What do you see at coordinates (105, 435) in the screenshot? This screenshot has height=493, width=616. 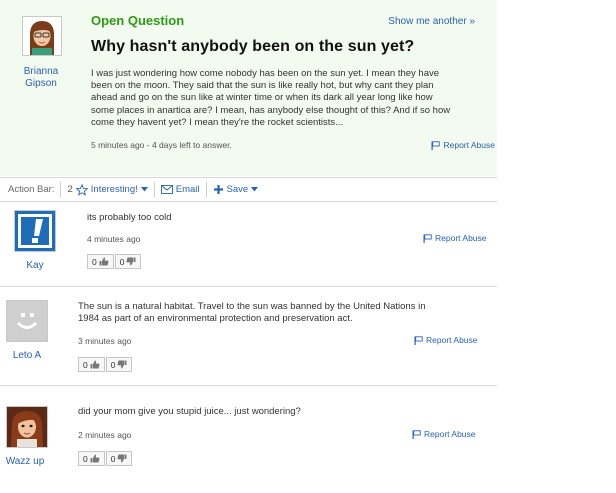 I see `answer-time: 2 minutes ago` at bounding box center [105, 435].